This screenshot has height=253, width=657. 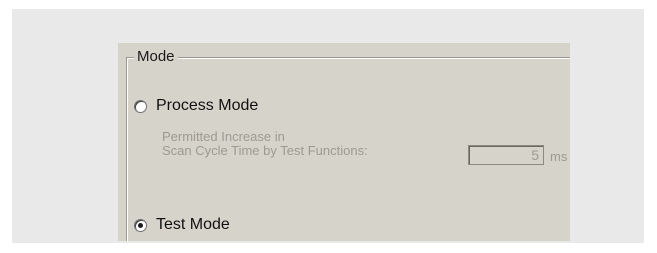 I want to click on process-mode-label: Process Mode, so click(x=207, y=105).